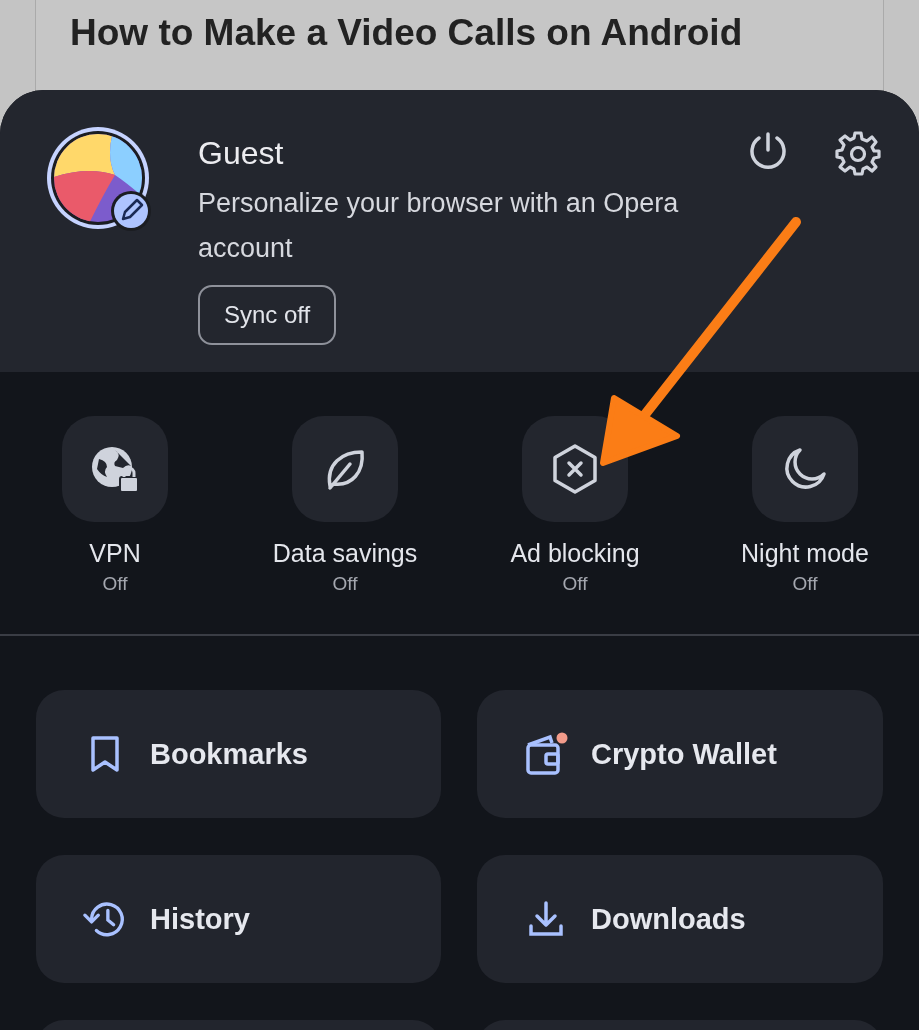 Image resolution: width=919 pixels, height=1030 pixels. I want to click on wallet-icon, so click(546, 754).